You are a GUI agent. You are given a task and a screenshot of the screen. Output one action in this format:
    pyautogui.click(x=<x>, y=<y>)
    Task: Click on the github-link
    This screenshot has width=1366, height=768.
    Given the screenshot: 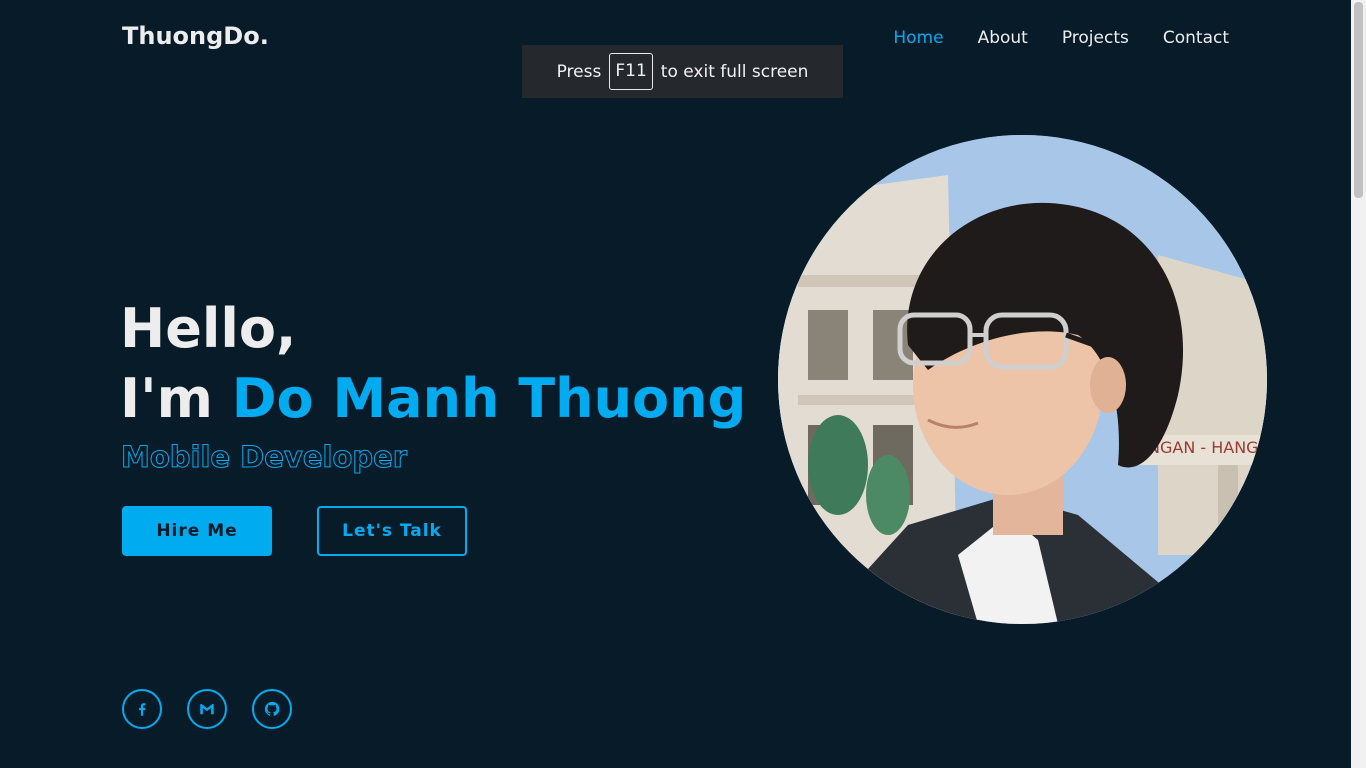 What is the action you would take?
    pyautogui.click(x=272, y=709)
    